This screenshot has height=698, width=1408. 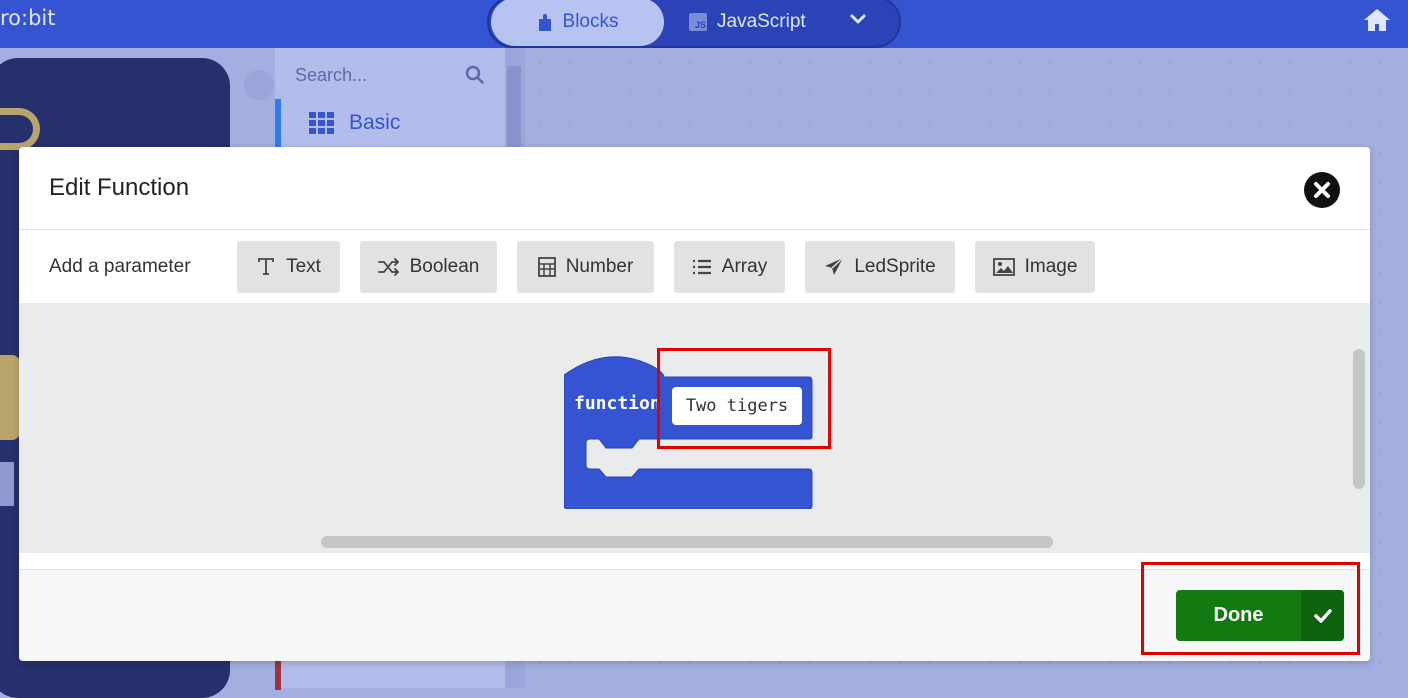 What do you see at coordinates (388, 267) in the screenshot?
I see `shuffle-icon` at bounding box center [388, 267].